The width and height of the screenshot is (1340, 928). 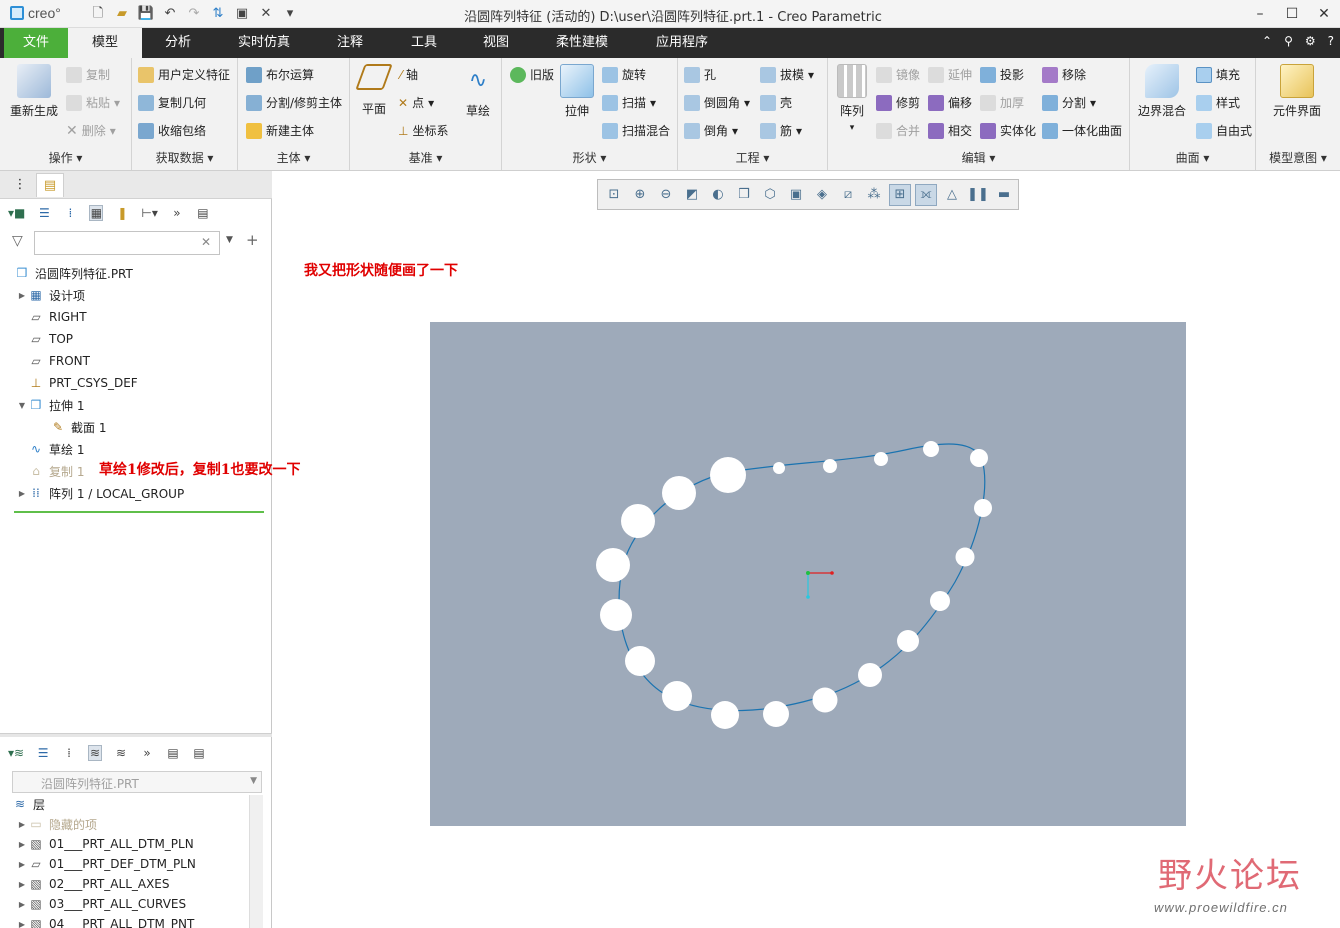 I want to click on layer-item: ▶ ▧ 04___PRT_ALL_DTM_PNT, so click(x=105, y=921).